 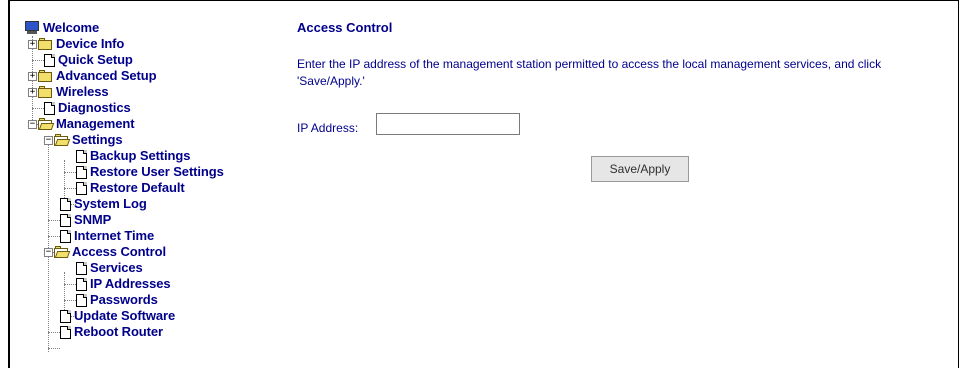 I want to click on tree-item-restore-user-settings: Restore User Settings, so click(x=150, y=172).